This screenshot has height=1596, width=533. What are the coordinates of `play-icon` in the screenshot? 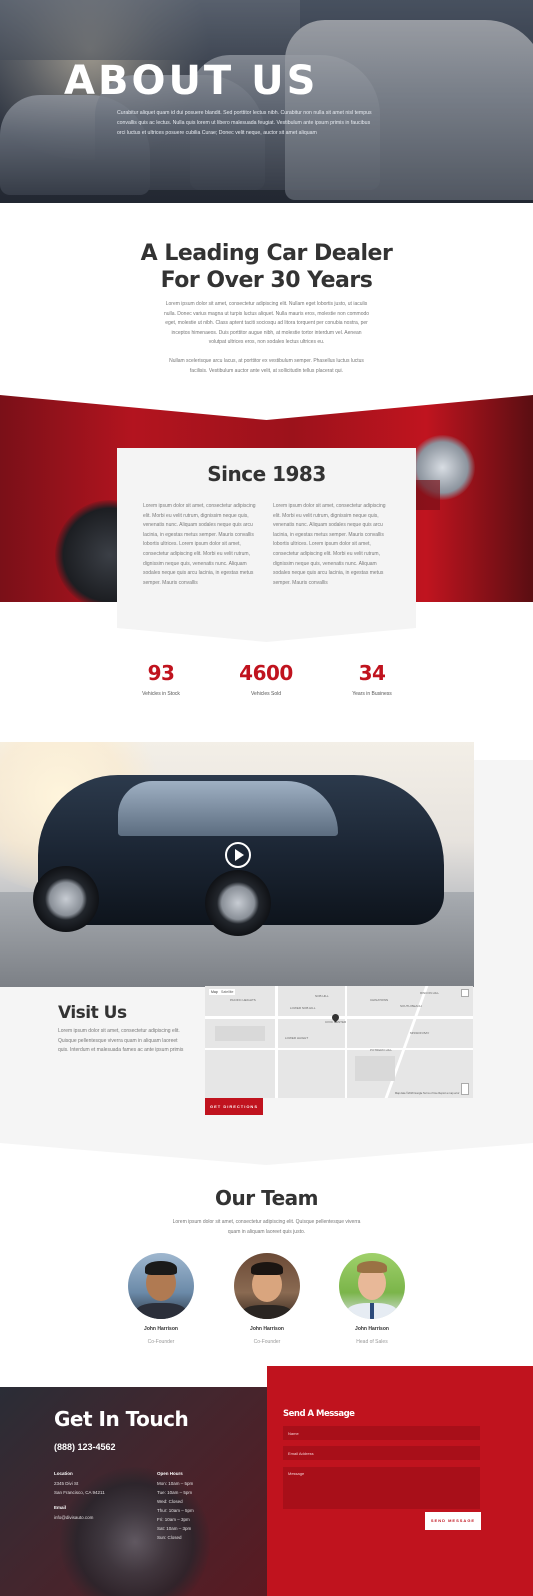 It's located at (239, 855).